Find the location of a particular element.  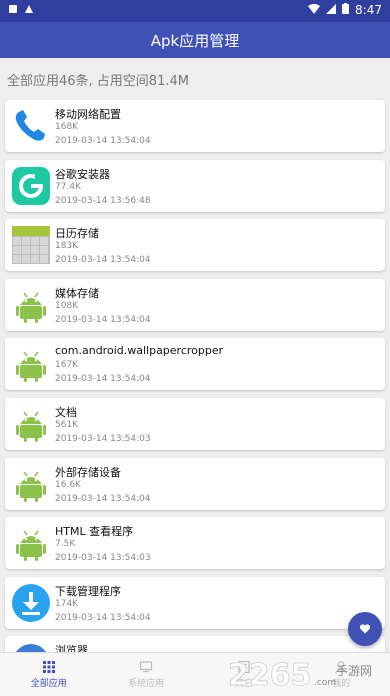

google-installer-icon is located at coordinates (31, 186).